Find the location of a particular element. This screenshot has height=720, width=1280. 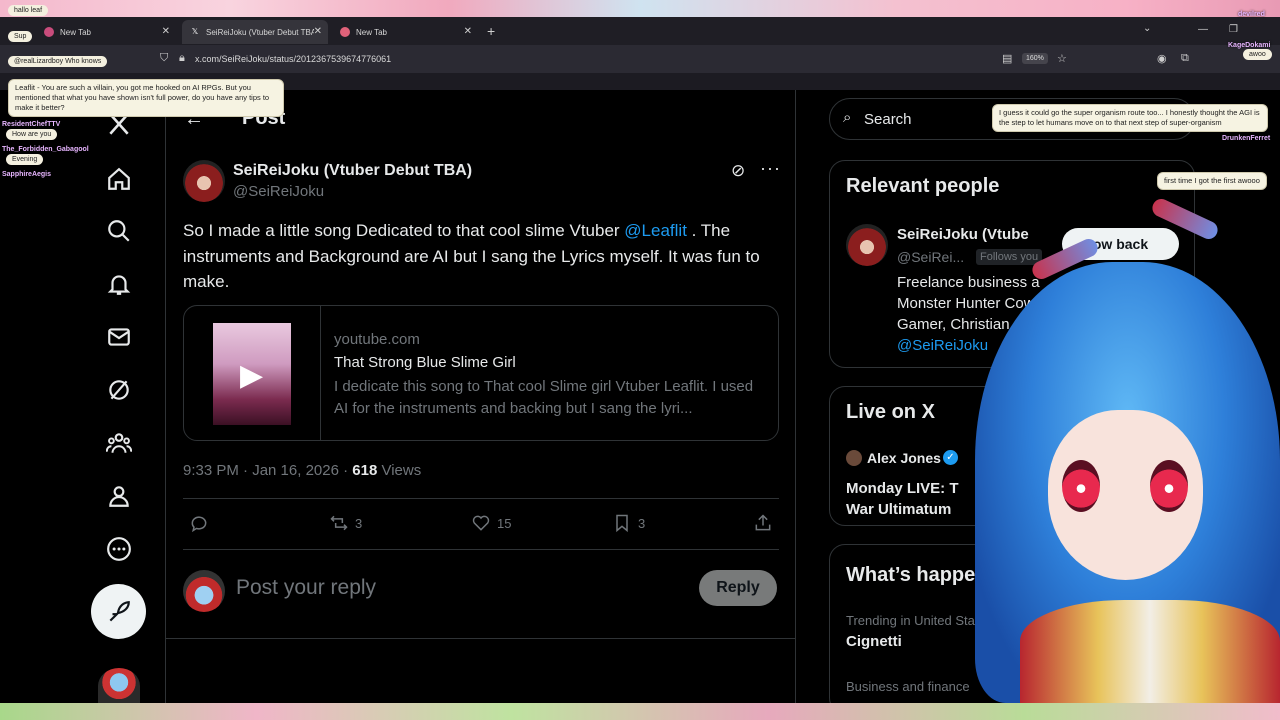

trend-category: Business and finance is located at coordinates (908, 686).